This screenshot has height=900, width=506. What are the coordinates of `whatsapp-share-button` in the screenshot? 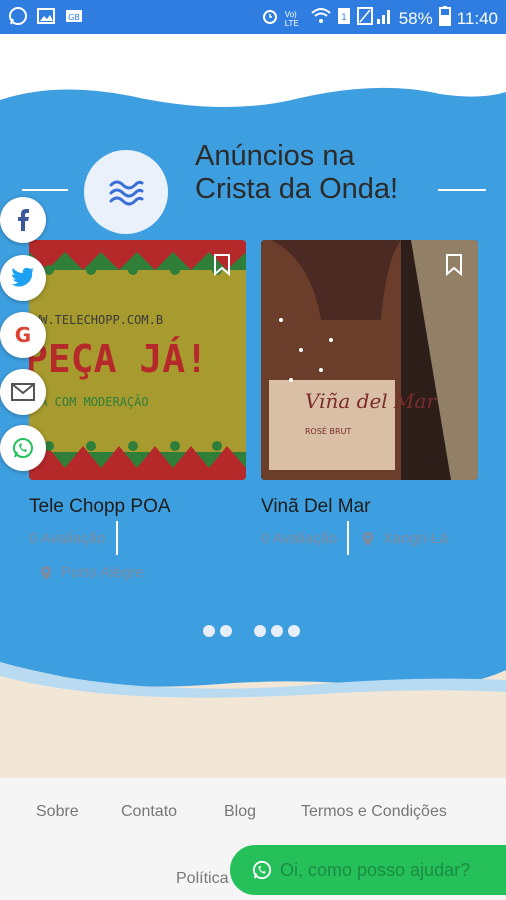 It's located at (23, 448).